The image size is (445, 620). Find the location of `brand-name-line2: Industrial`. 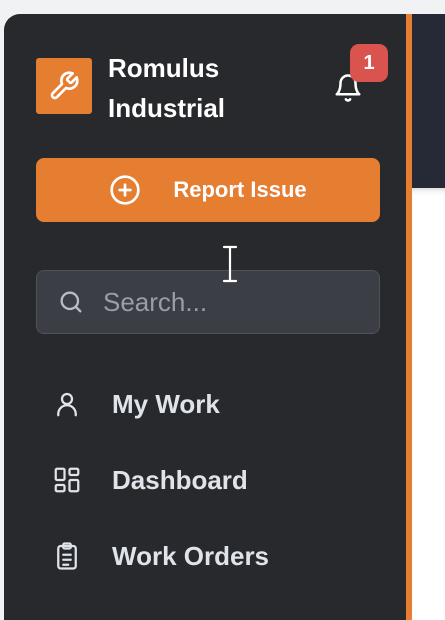

brand-name-line2: Industrial is located at coordinates (167, 108).